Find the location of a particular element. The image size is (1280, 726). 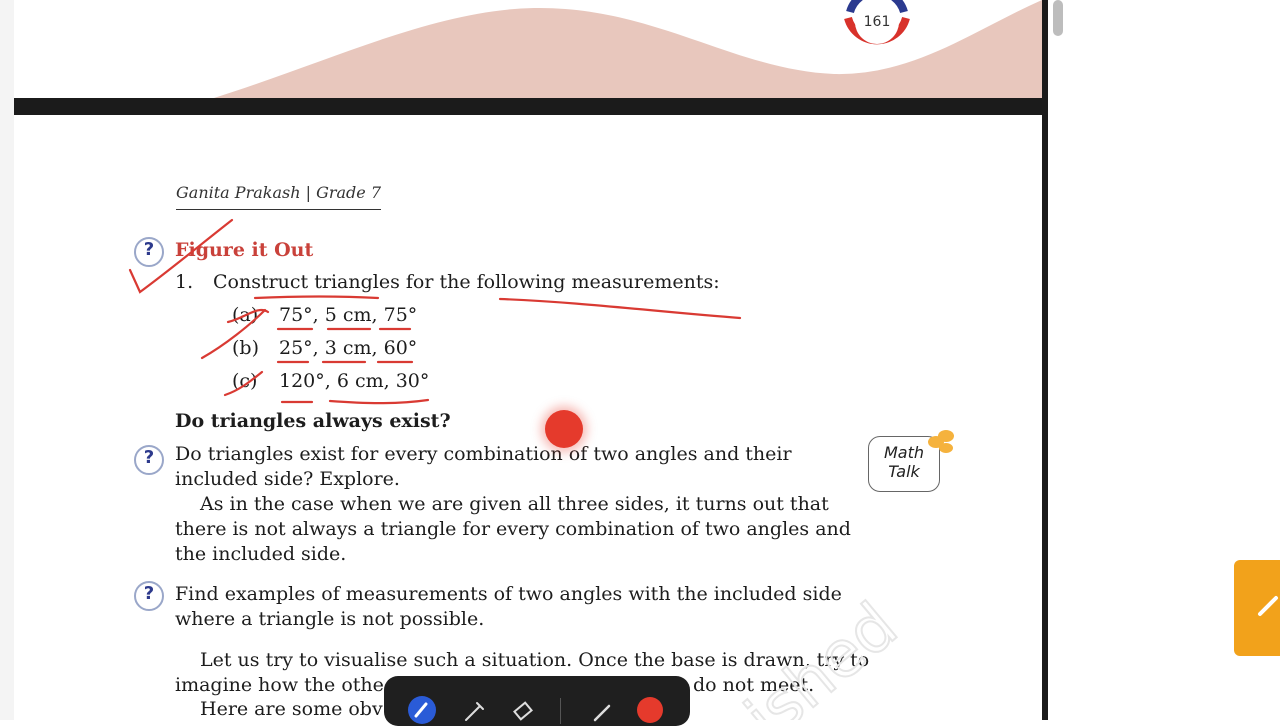

item-value: 120°, 6 cm, 30° is located at coordinates (354, 381).